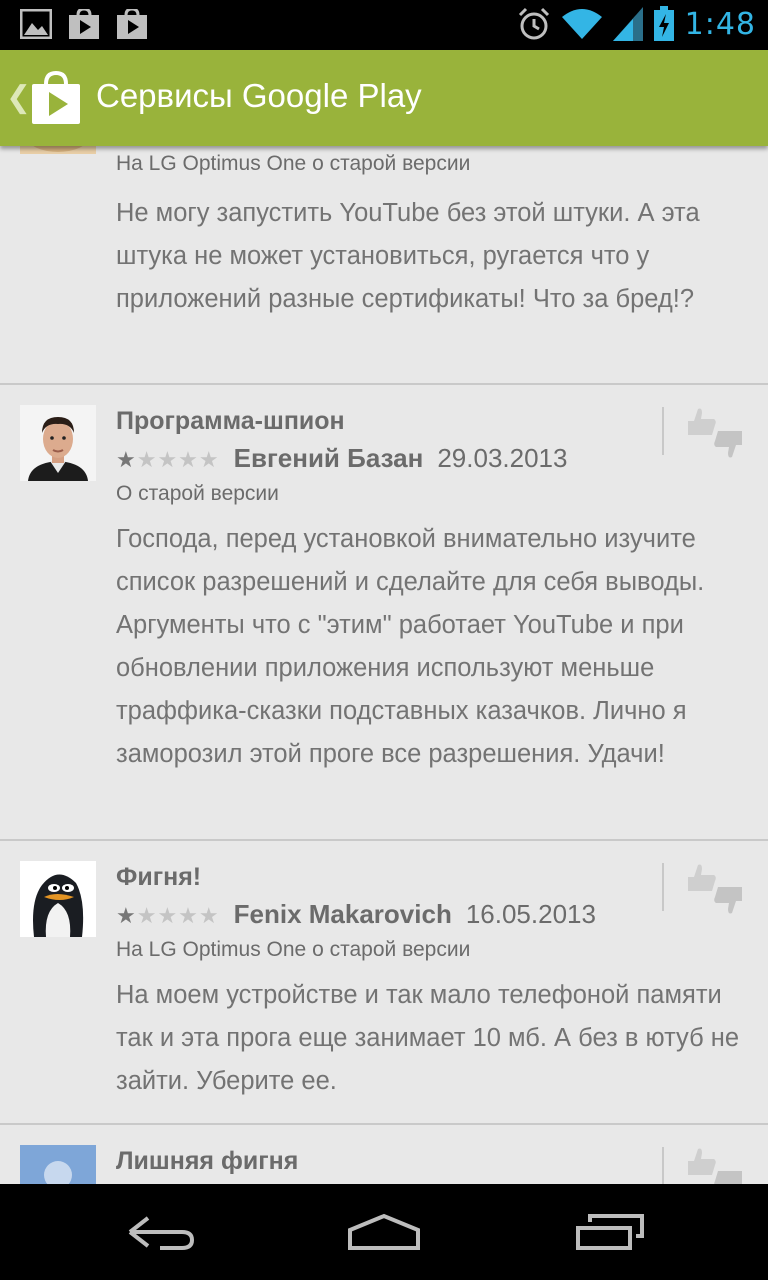 The height and width of the screenshot is (1280, 768). Describe the element at coordinates (384, 1154) in the screenshot. I see `review-item: Лишняя фигня` at that location.